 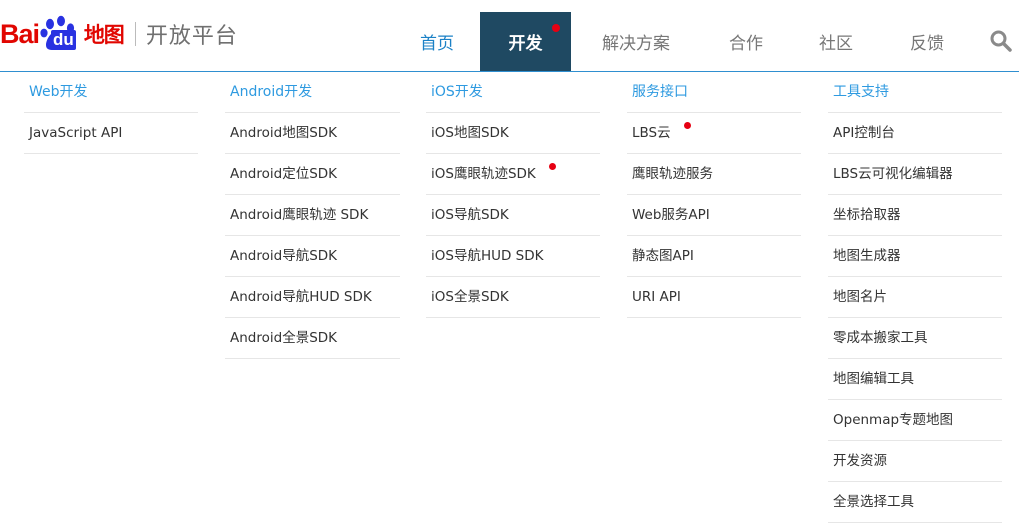 I want to click on menu-item-android-nav-hud-sdk: Android导航HUD SDK, so click(x=312, y=297).